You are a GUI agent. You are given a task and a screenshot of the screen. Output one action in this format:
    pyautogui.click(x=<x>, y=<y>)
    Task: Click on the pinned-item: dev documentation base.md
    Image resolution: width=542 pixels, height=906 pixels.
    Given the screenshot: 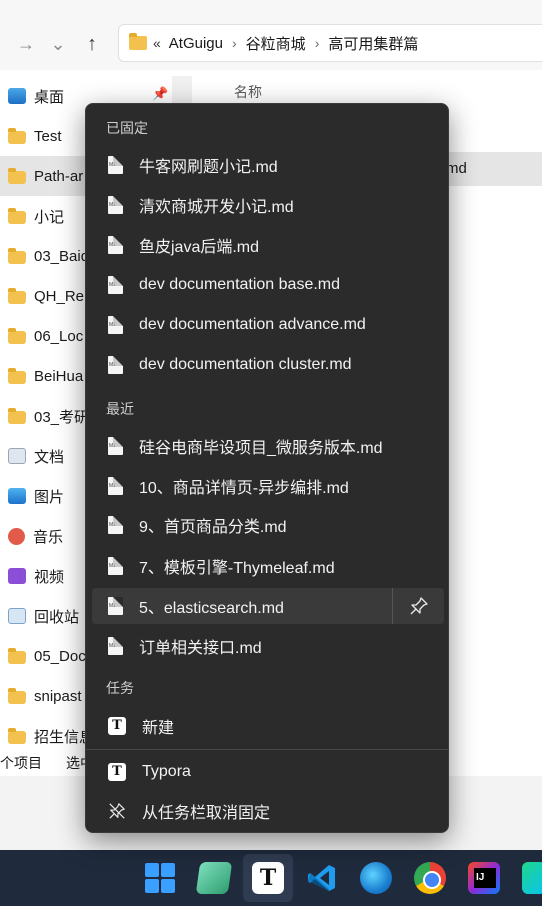 What is the action you would take?
    pyautogui.click(x=268, y=285)
    